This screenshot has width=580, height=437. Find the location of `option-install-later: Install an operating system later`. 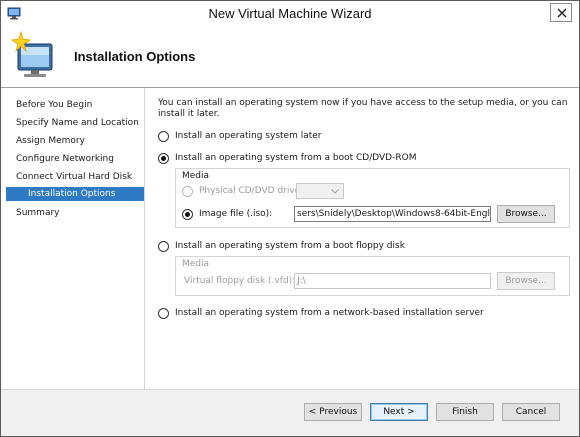

option-install-later: Install an operating system later is located at coordinates (240, 136).